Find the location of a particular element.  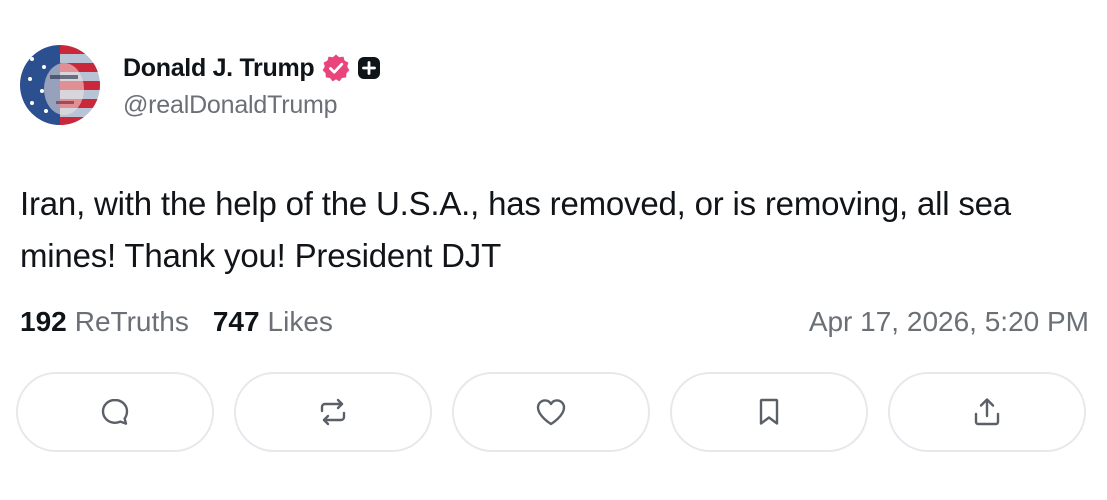

bookmark-icon is located at coordinates (769, 411).